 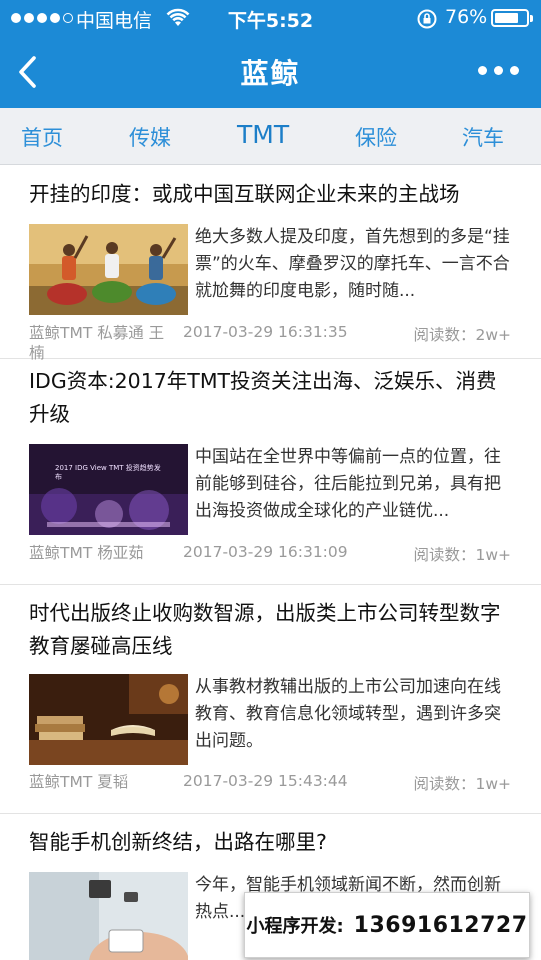 I want to click on tab-home: 首页, so click(x=42, y=137).